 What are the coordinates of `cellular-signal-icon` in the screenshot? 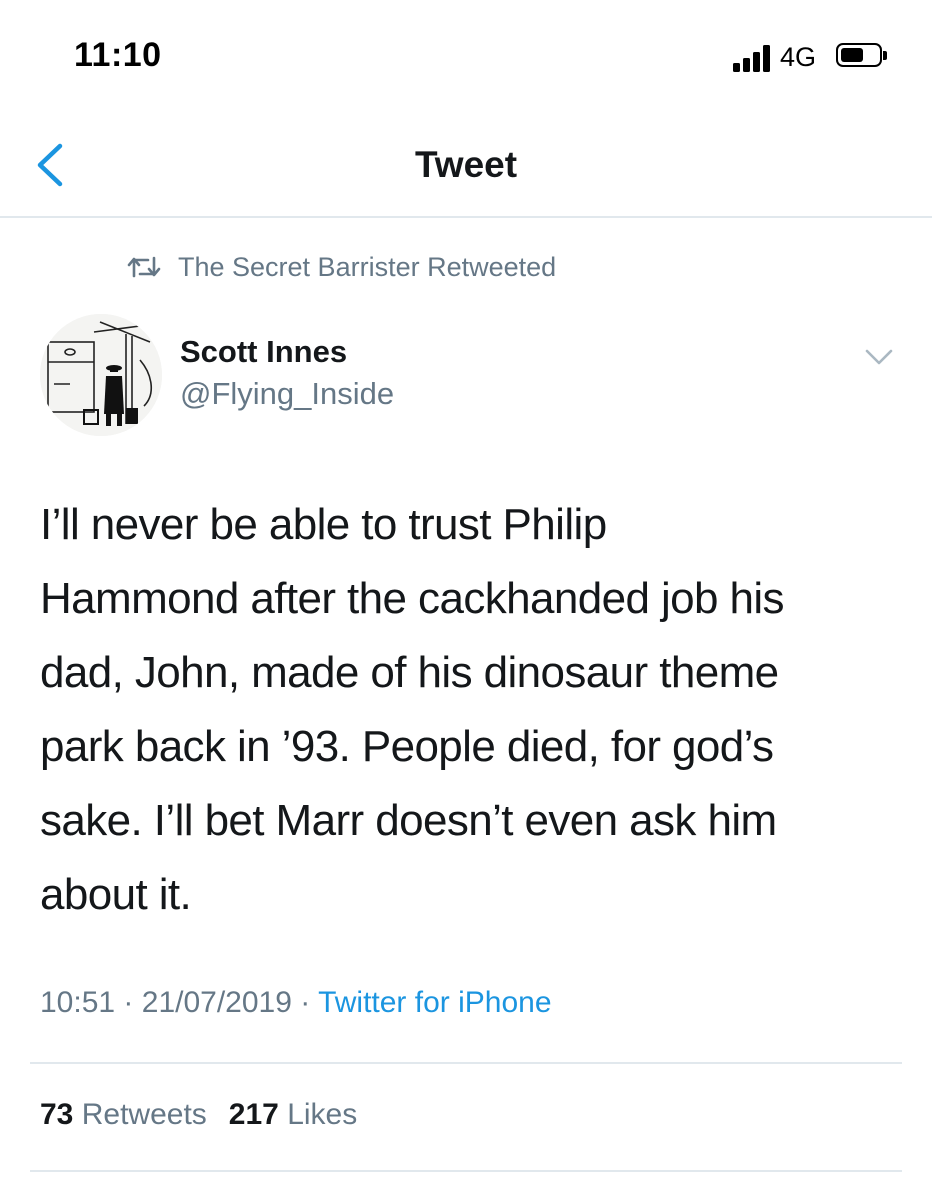 It's located at (753, 58).